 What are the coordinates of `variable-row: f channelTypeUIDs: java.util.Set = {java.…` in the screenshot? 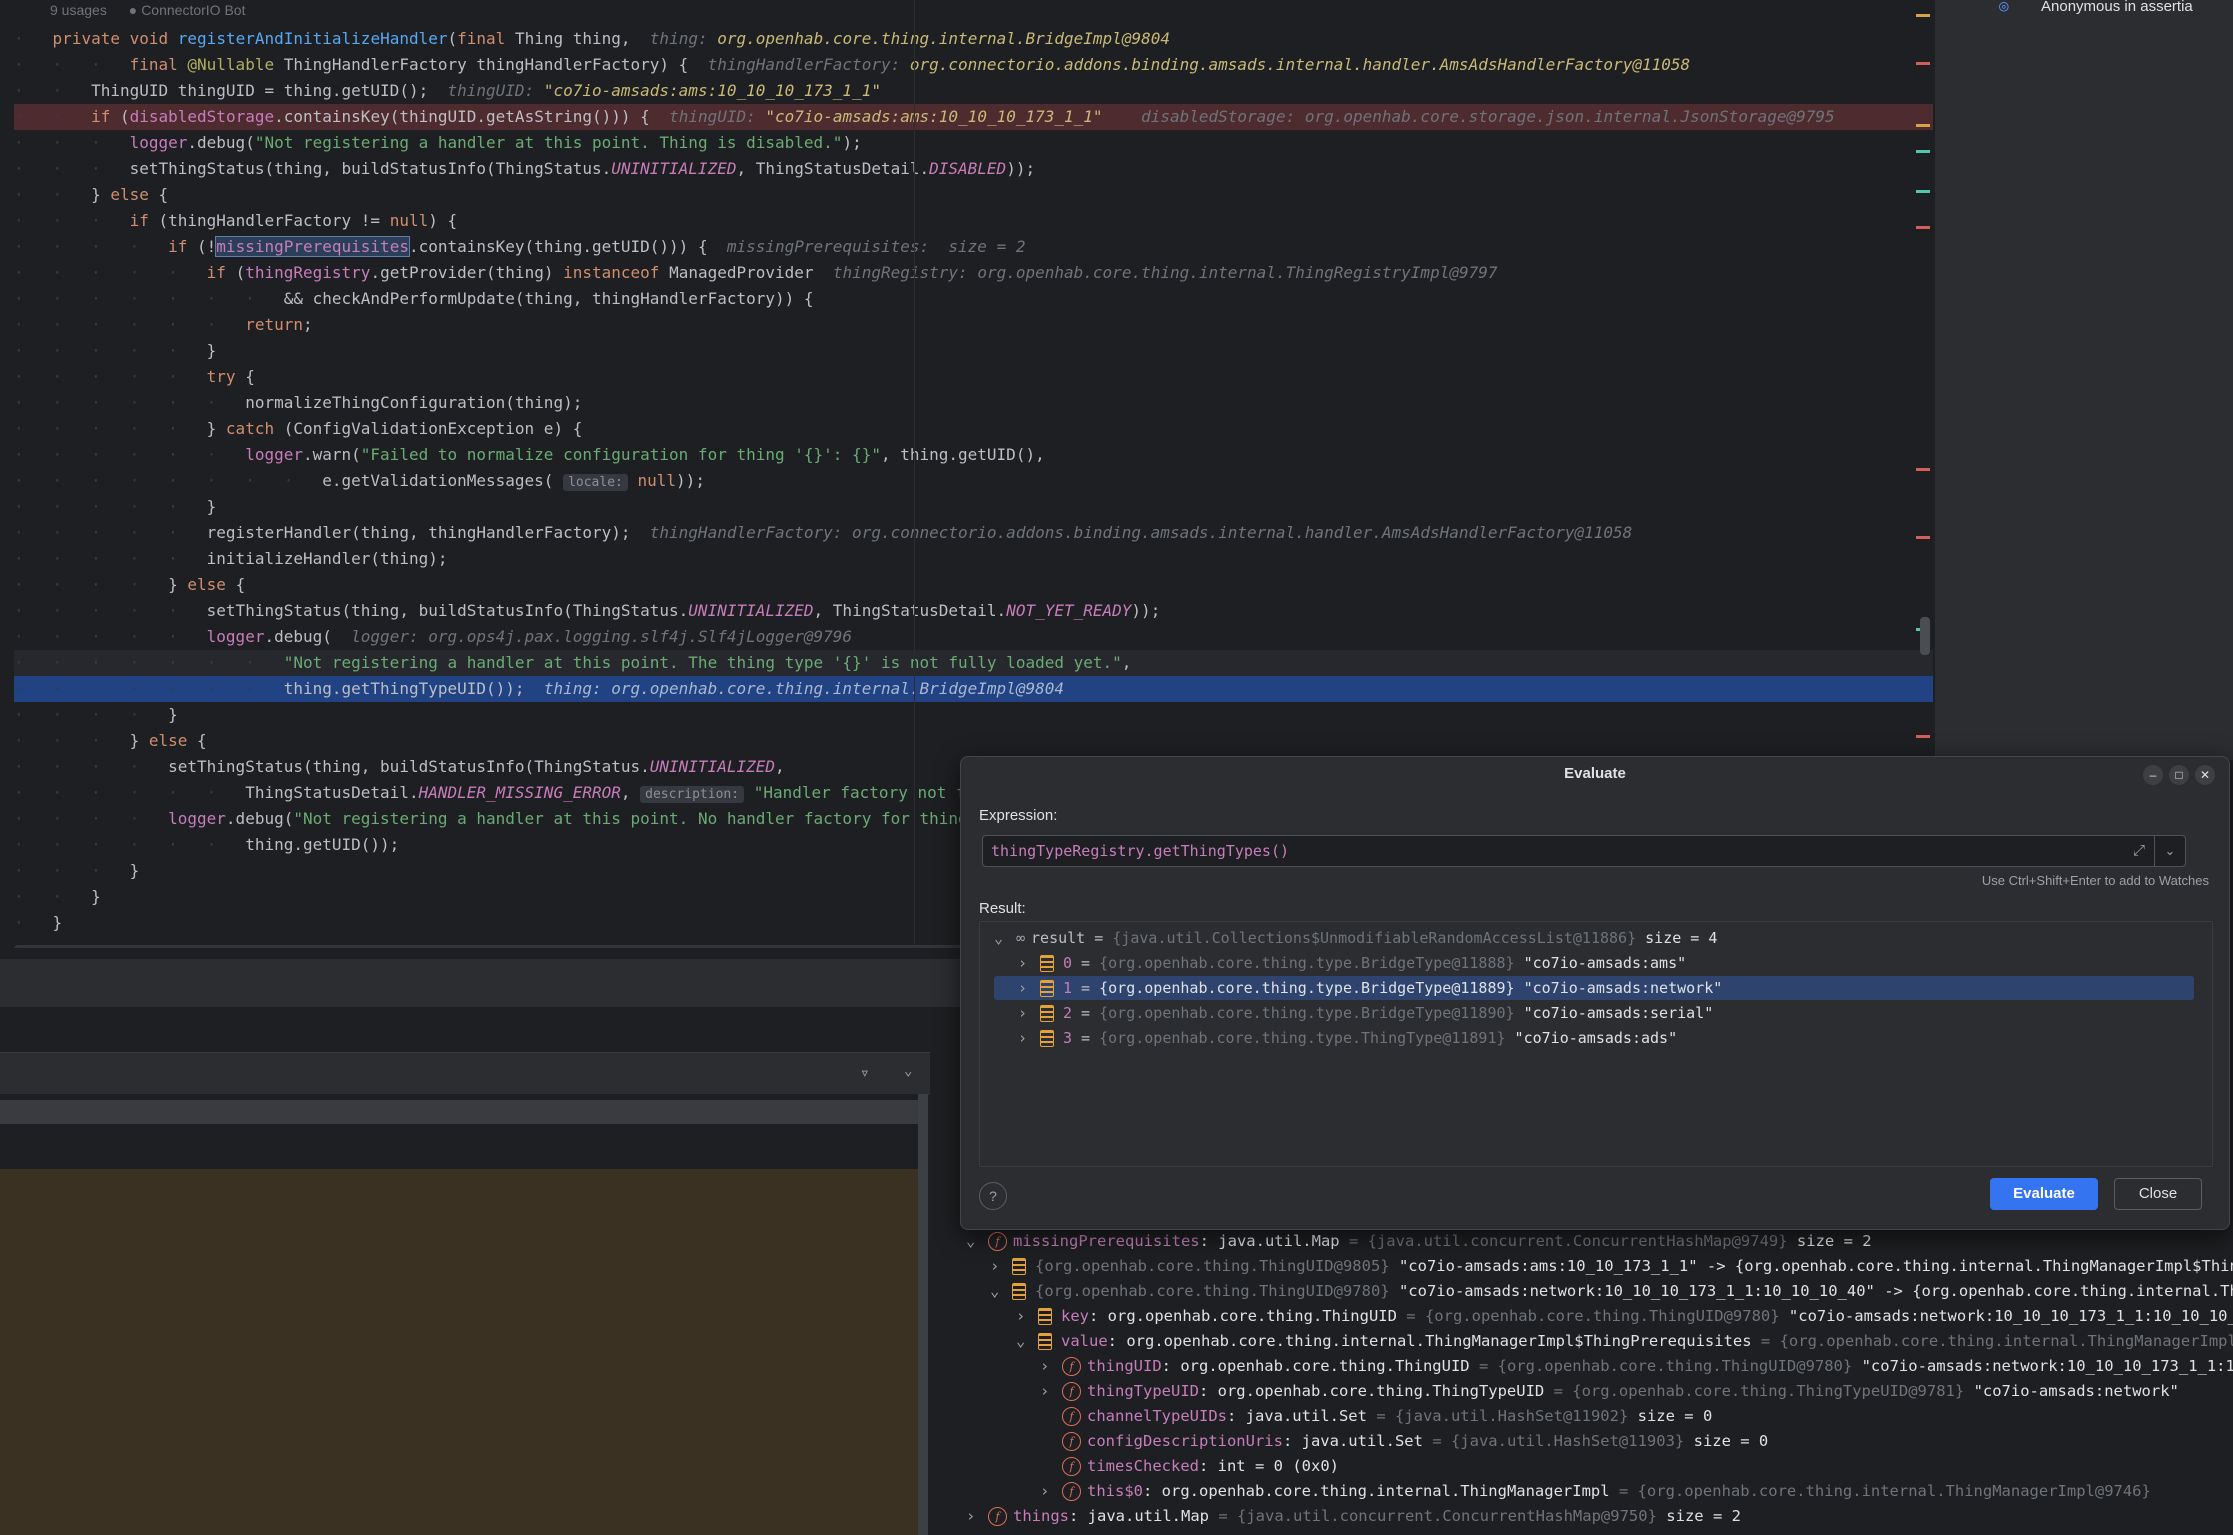 It's located at (1387, 1416).